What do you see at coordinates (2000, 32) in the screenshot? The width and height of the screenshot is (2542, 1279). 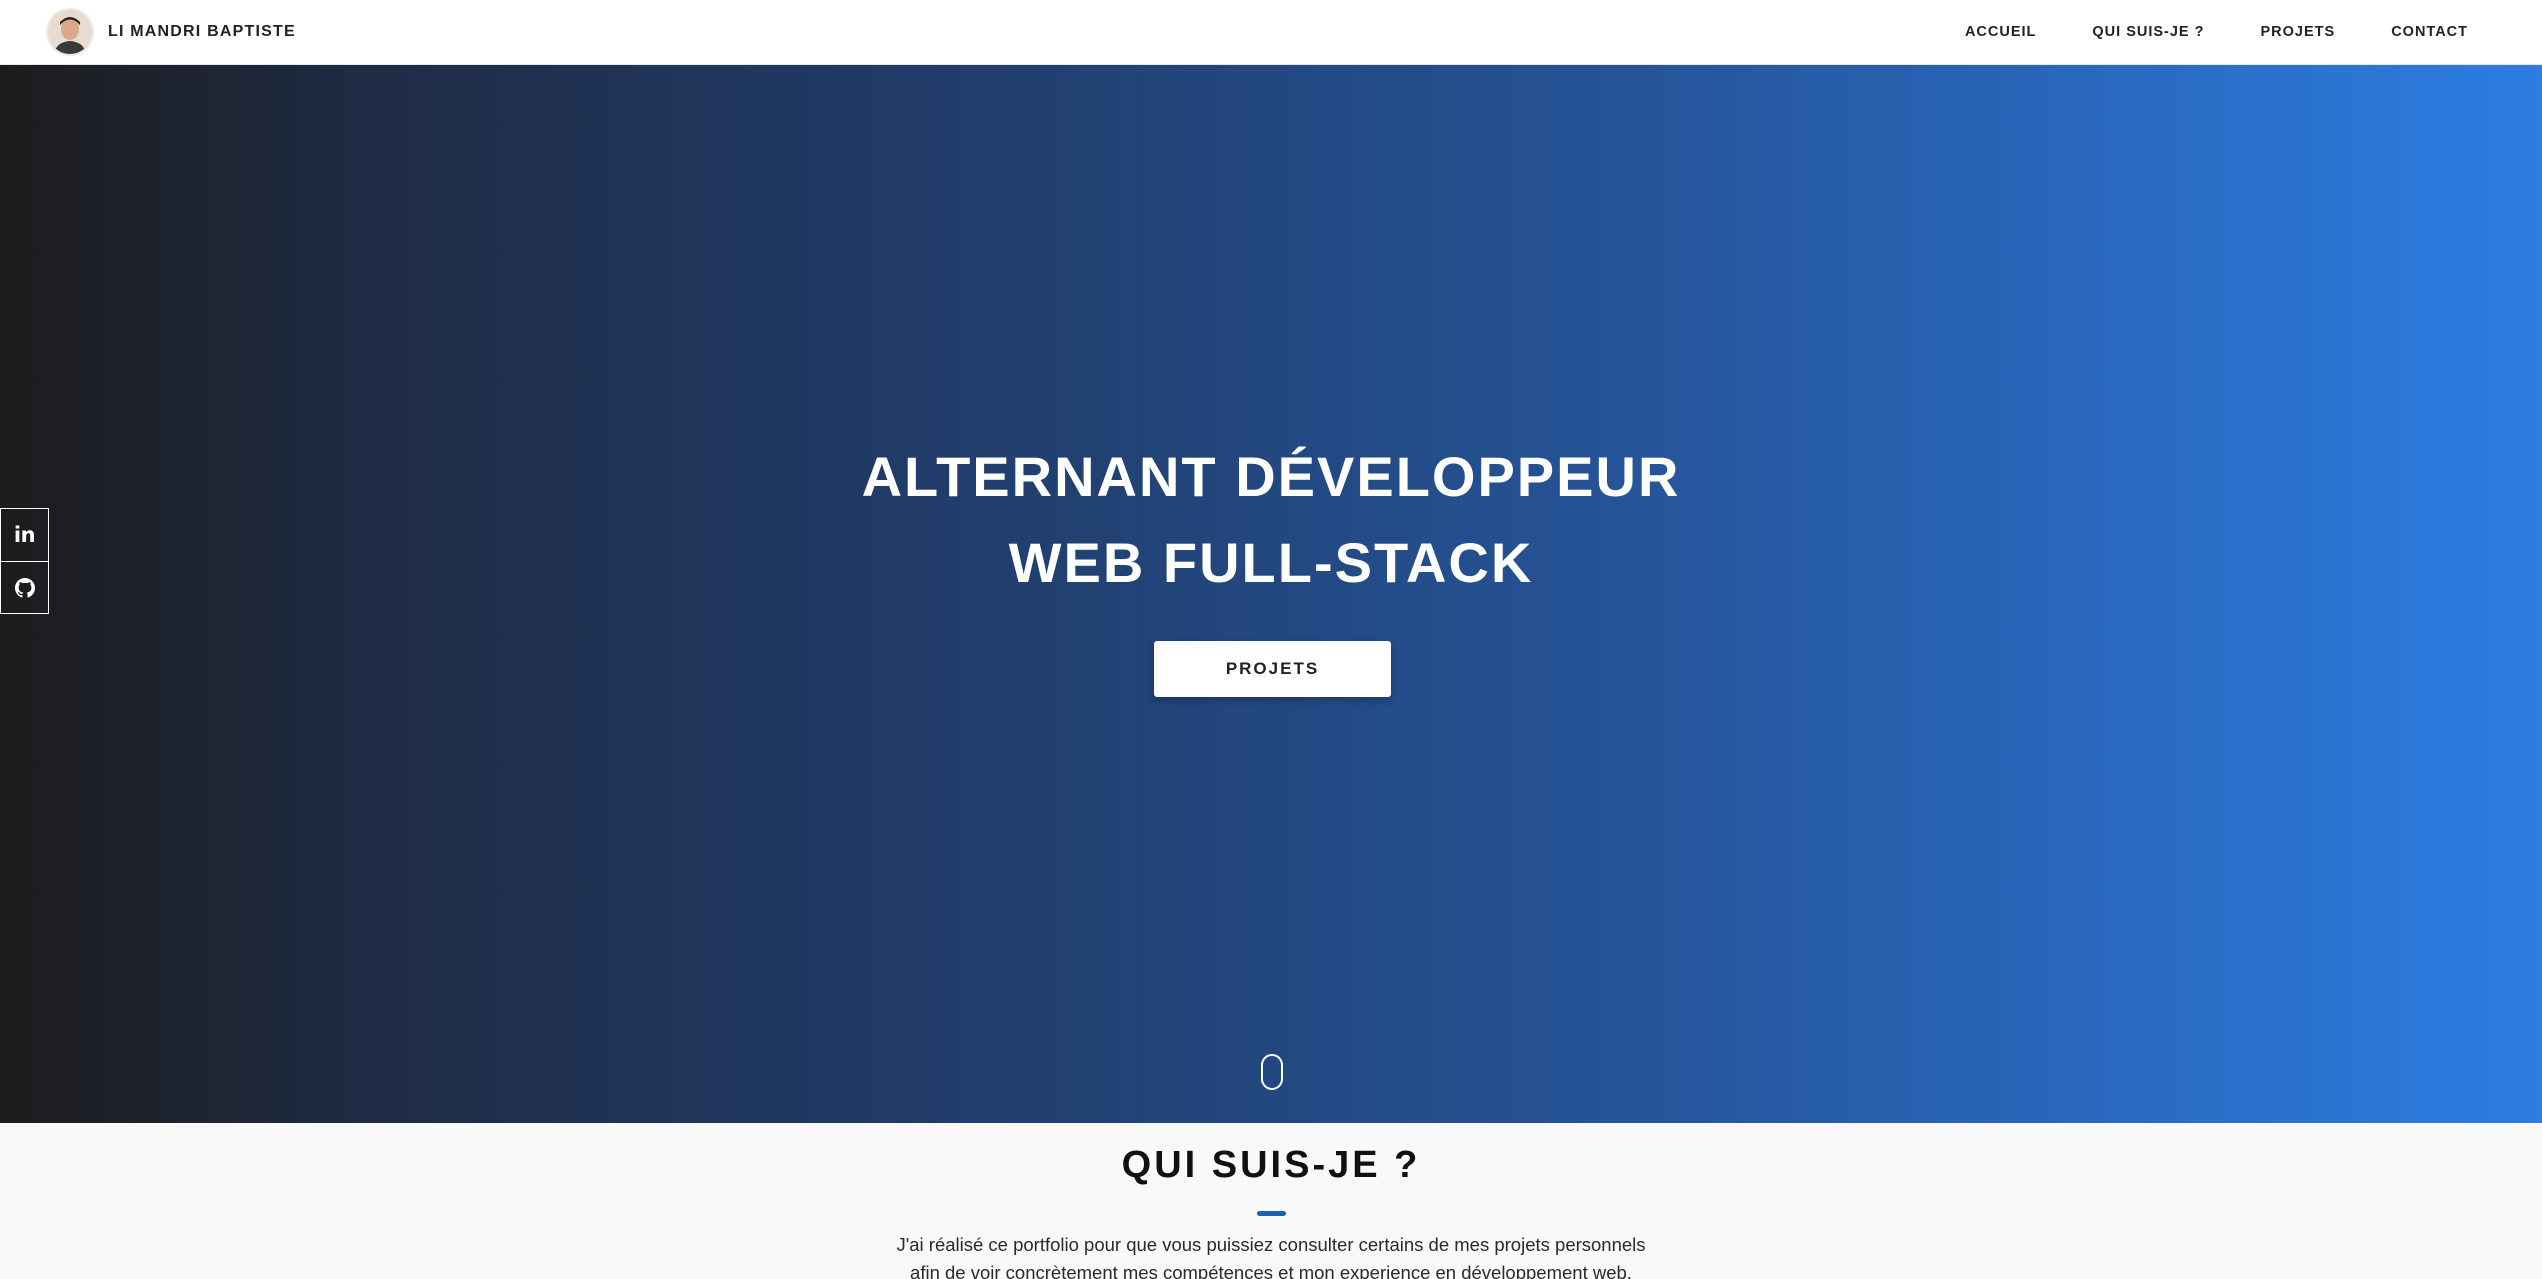 I see `nav-accueil: ACCUEIL` at bounding box center [2000, 32].